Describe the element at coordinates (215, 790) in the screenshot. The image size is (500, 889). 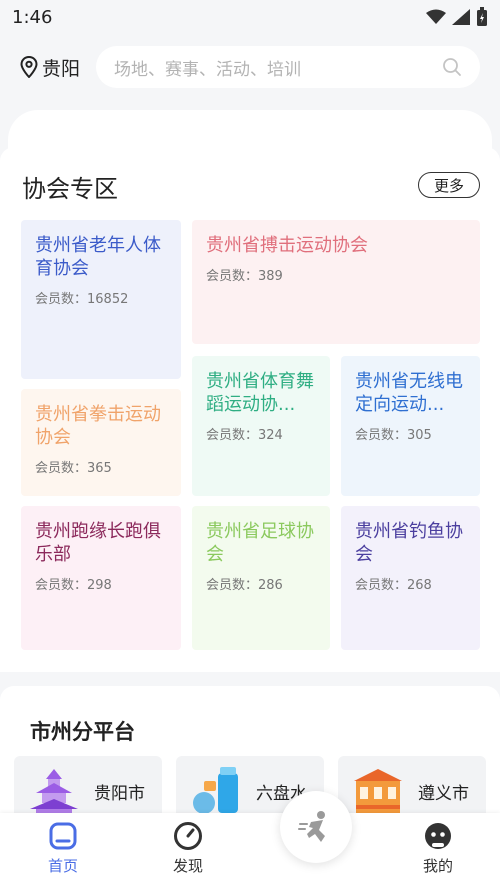
I see `cans-icon` at that location.